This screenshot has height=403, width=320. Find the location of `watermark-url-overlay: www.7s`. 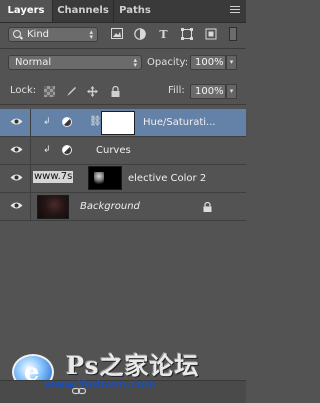

watermark-url-overlay: www.7s is located at coordinates (53, 177).